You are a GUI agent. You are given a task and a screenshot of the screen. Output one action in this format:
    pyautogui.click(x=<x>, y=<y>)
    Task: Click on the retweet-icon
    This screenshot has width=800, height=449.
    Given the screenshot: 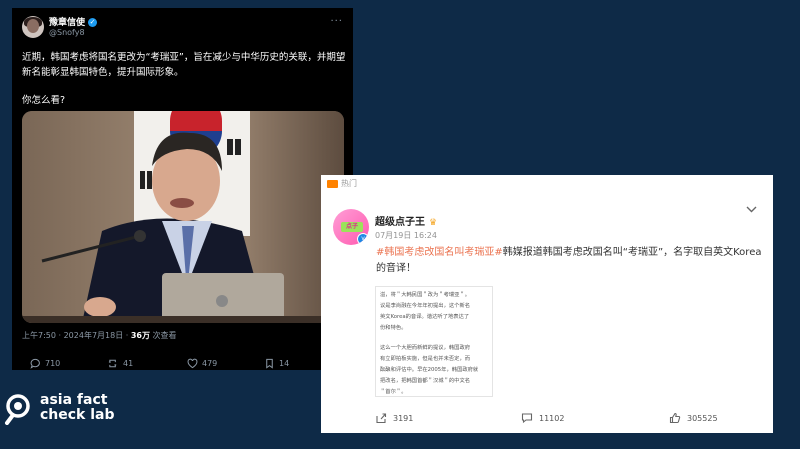 What is the action you would take?
    pyautogui.click(x=112, y=363)
    